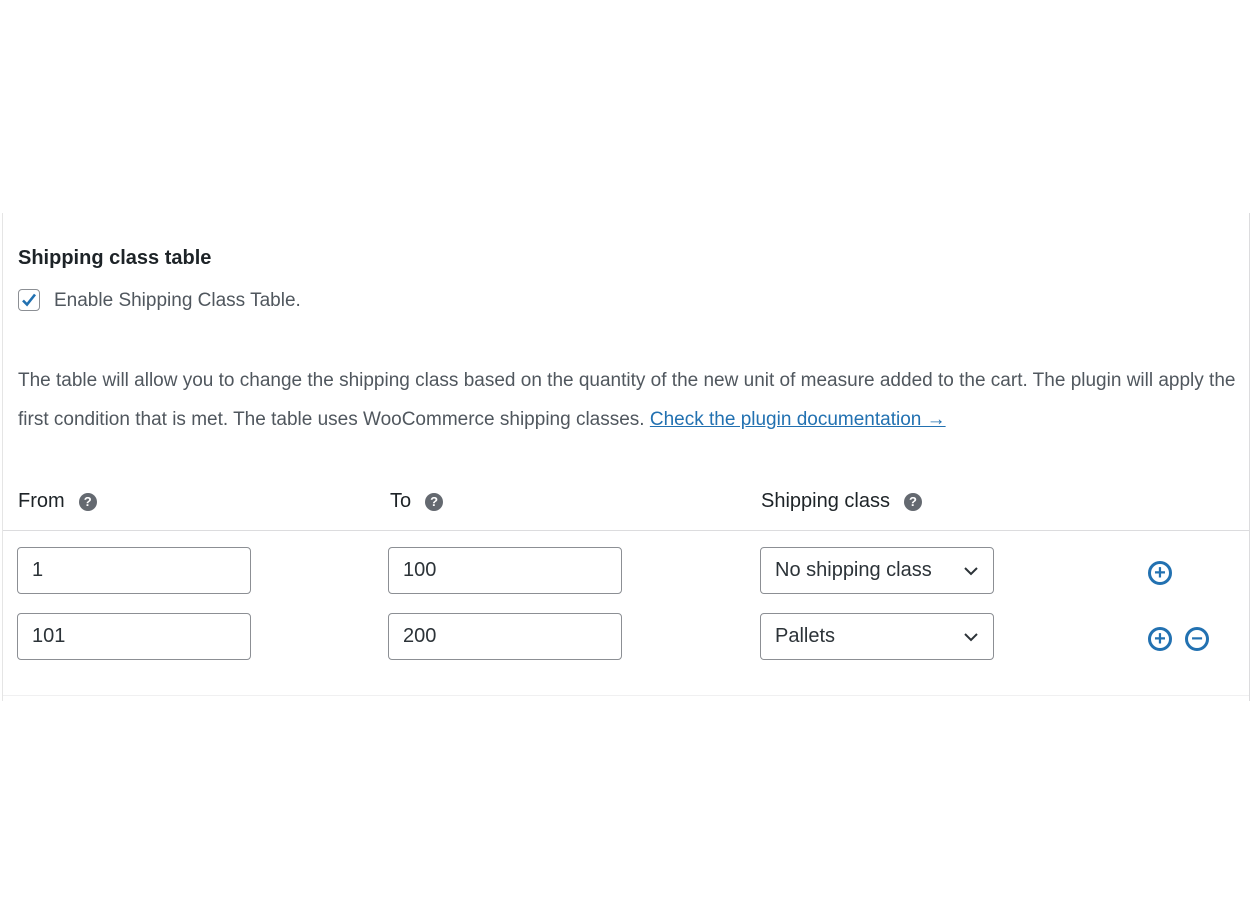 This screenshot has height=916, width=1250. I want to click on header-shipping-class: Shipping class?, so click(841, 501).